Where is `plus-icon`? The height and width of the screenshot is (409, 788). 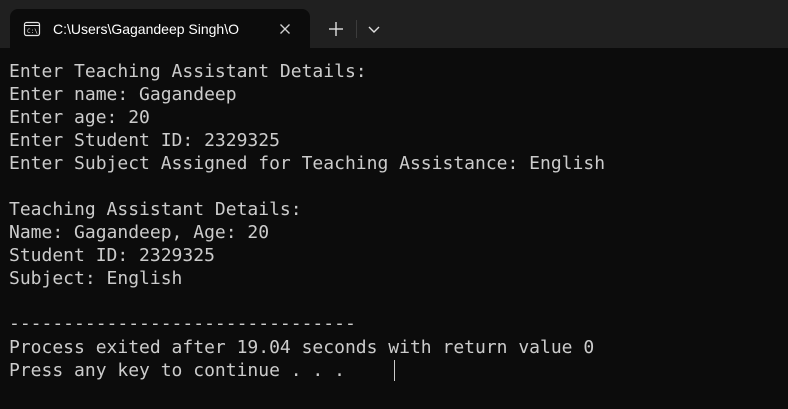
plus-icon is located at coordinates (336, 29).